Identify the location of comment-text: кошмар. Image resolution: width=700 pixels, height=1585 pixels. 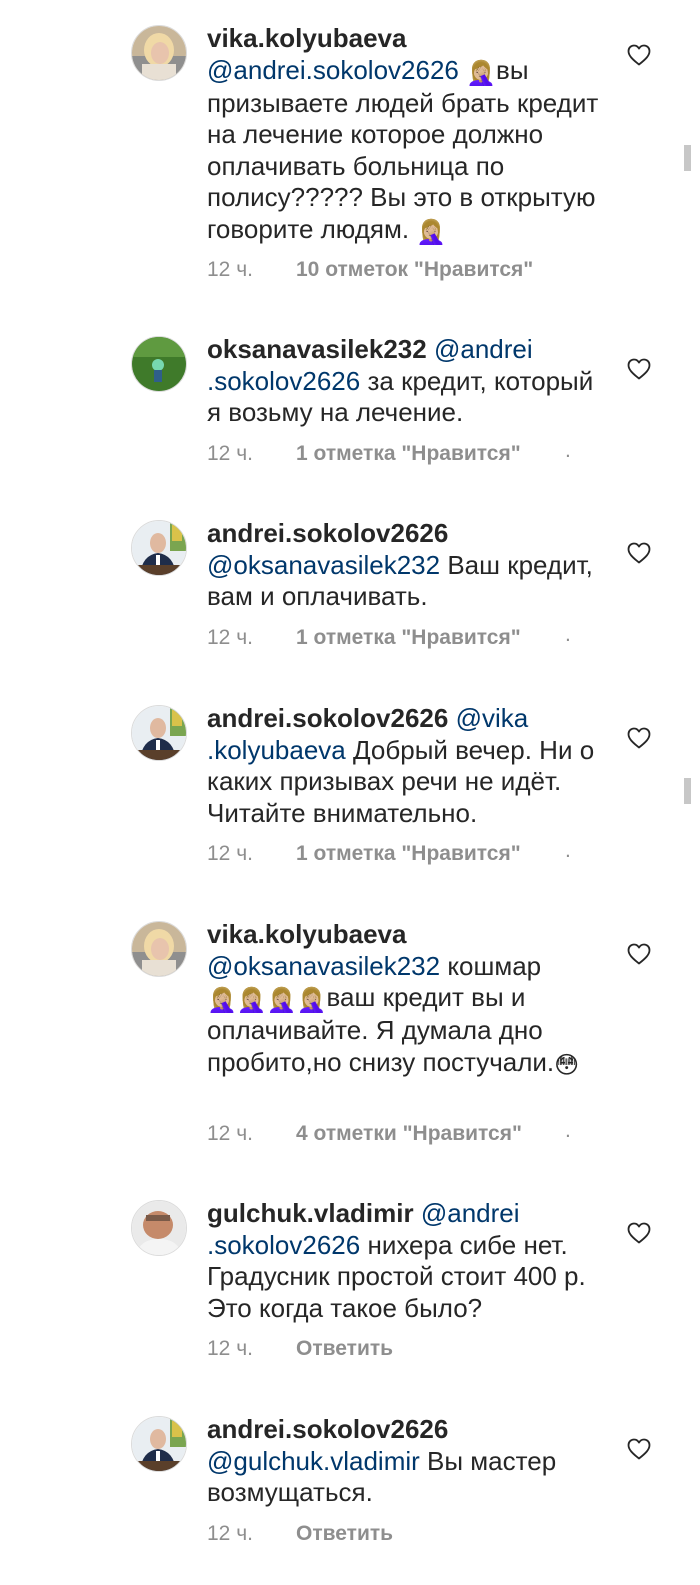
(494, 965).